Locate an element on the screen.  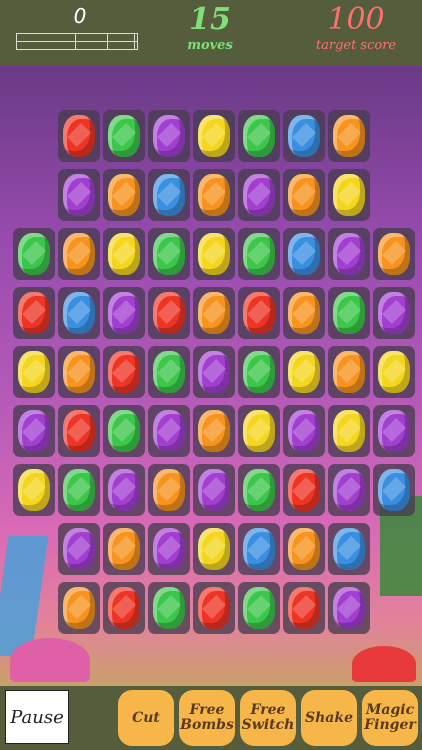
cut-button: Cut is located at coordinates (146, 718).